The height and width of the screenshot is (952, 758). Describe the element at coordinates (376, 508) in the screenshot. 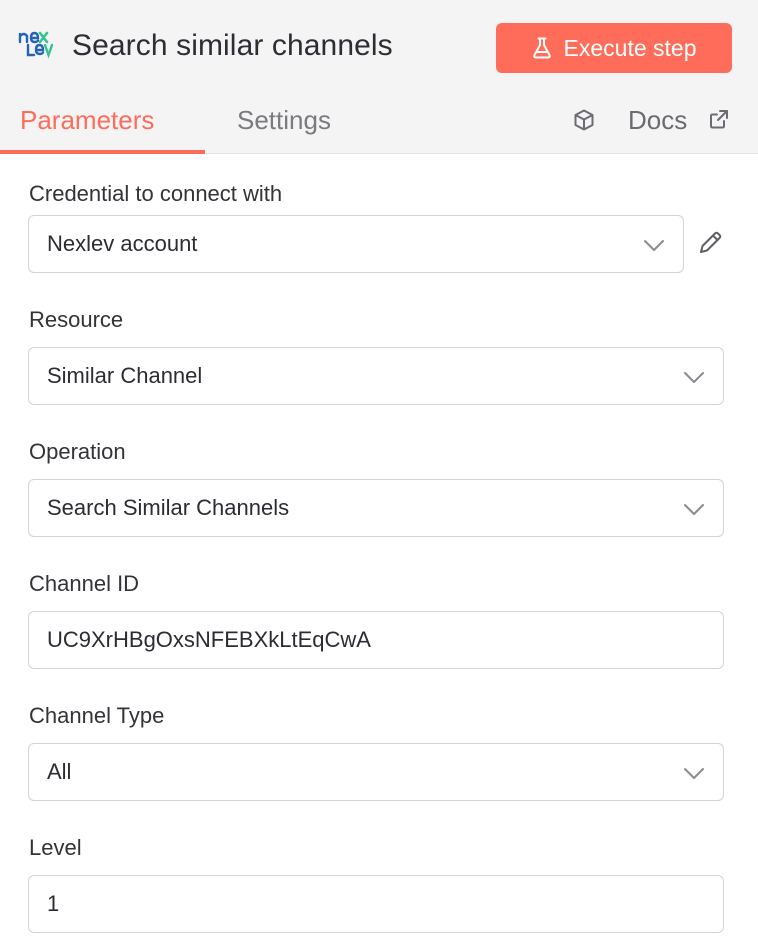

I see `operation-select: Search Similar Channels` at that location.